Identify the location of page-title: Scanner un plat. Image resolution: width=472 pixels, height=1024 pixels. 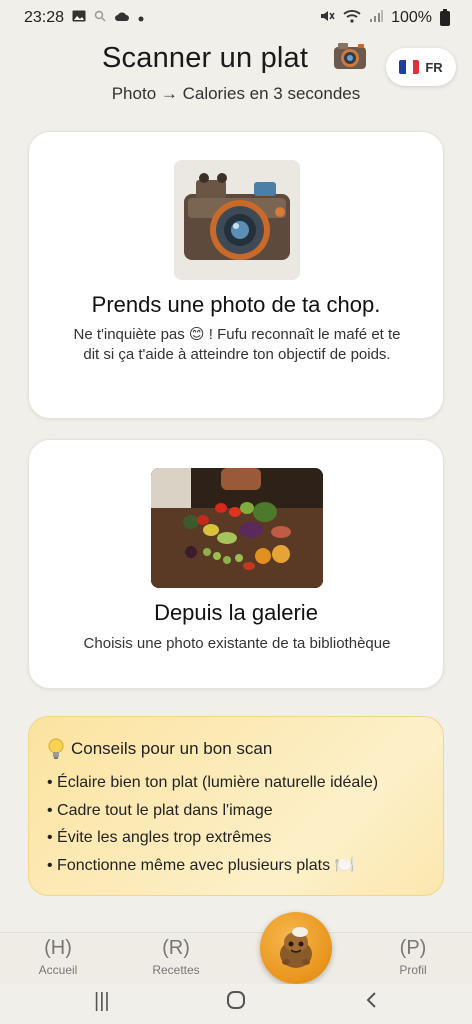
(205, 58).